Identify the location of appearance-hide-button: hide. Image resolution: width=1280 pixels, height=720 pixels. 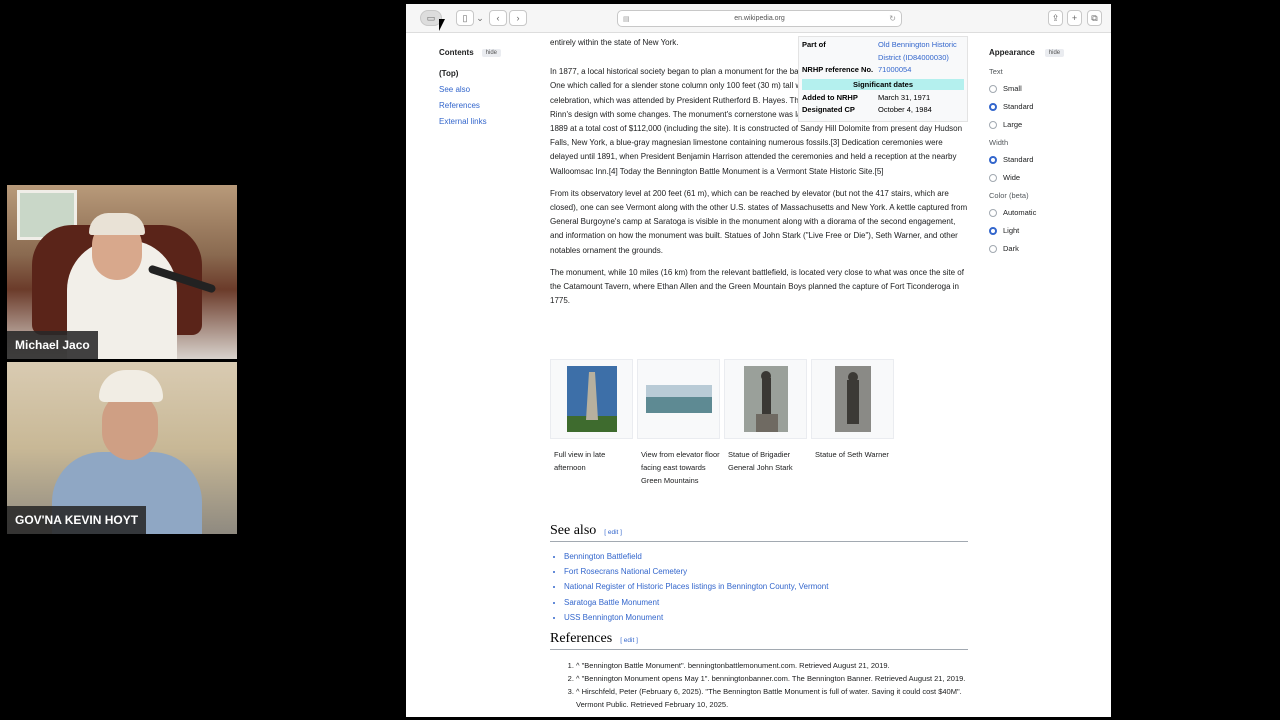
(1054, 52).